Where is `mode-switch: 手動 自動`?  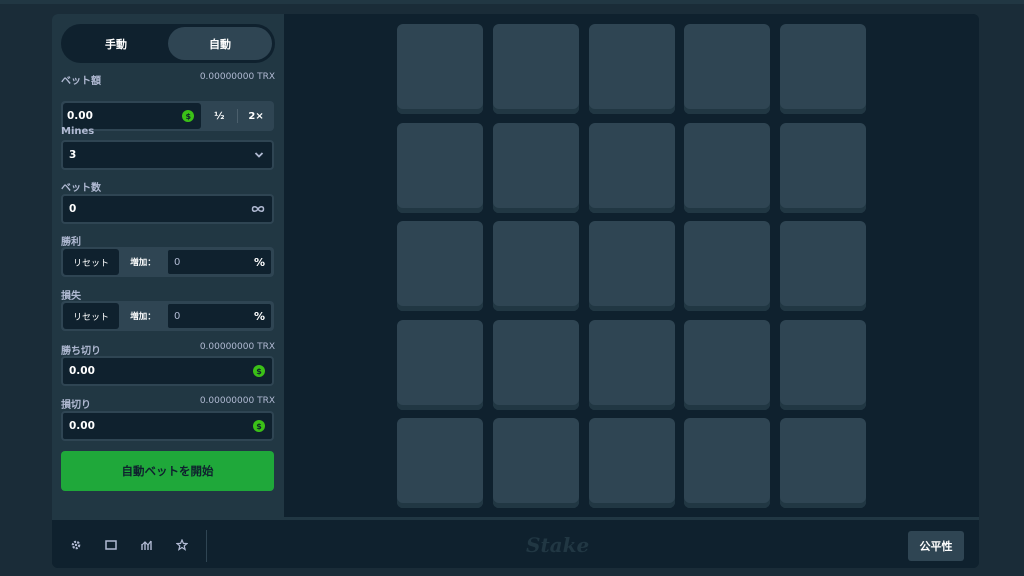
mode-switch: 手動 自動 is located at coordinates (168, 43).